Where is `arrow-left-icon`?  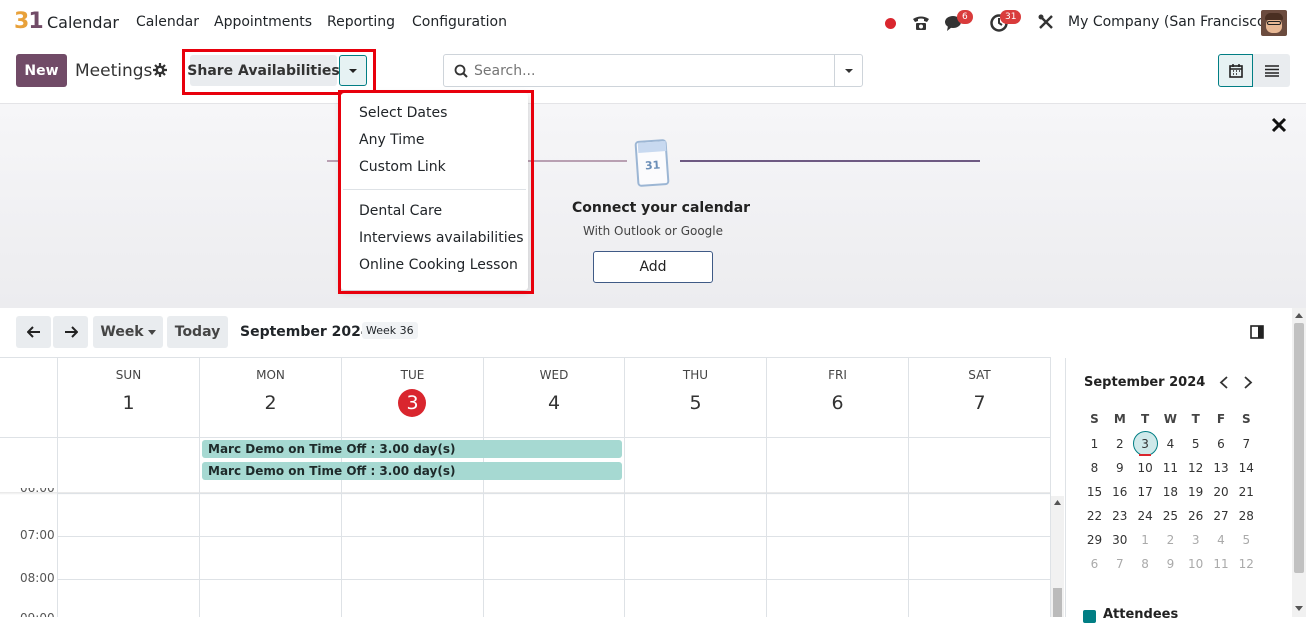
arrow-left-icon is located at coordinates (33, 332).